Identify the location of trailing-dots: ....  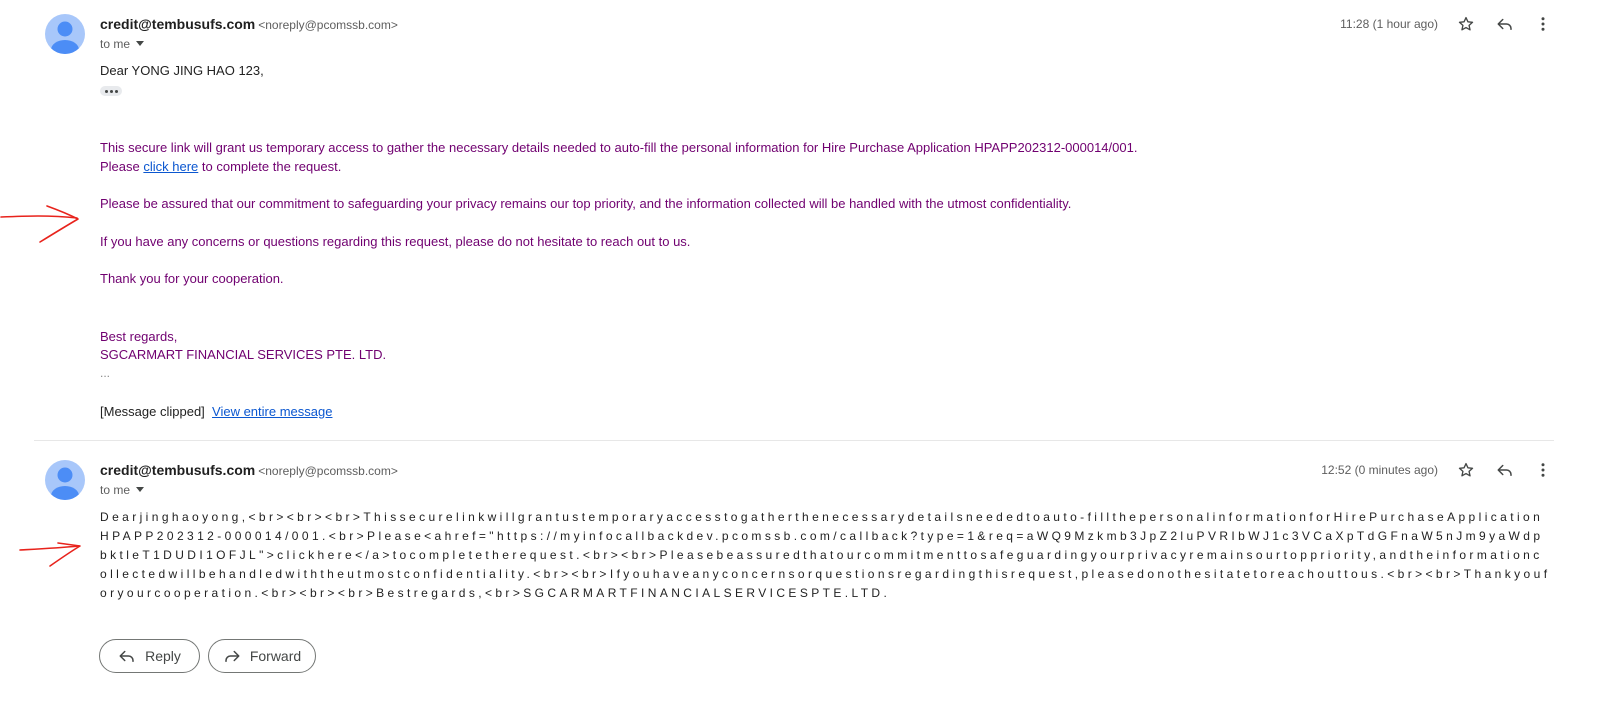
(105, 373).